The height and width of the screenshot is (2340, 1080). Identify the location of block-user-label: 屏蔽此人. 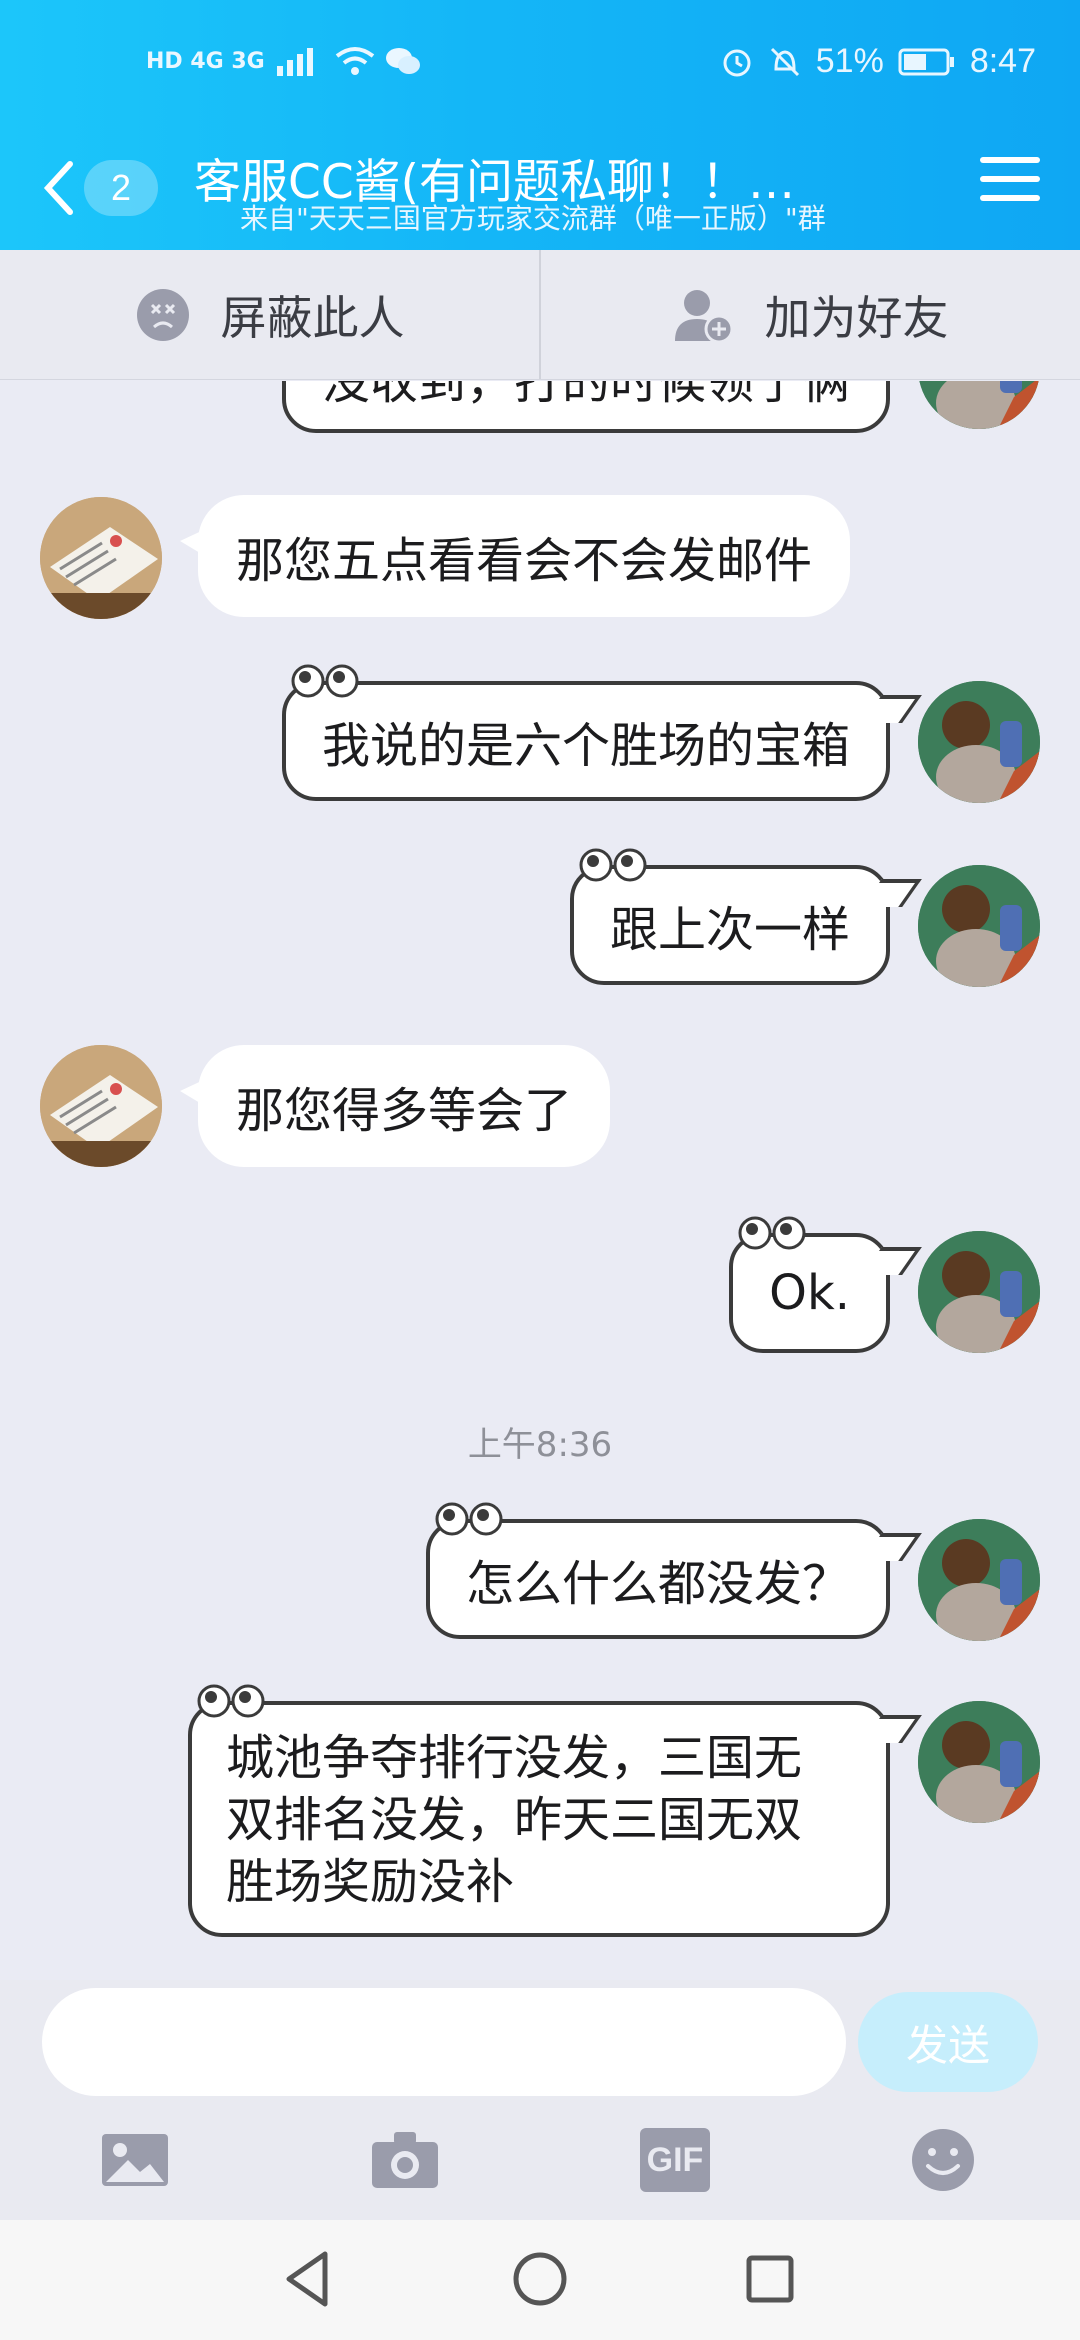
(312, 317).